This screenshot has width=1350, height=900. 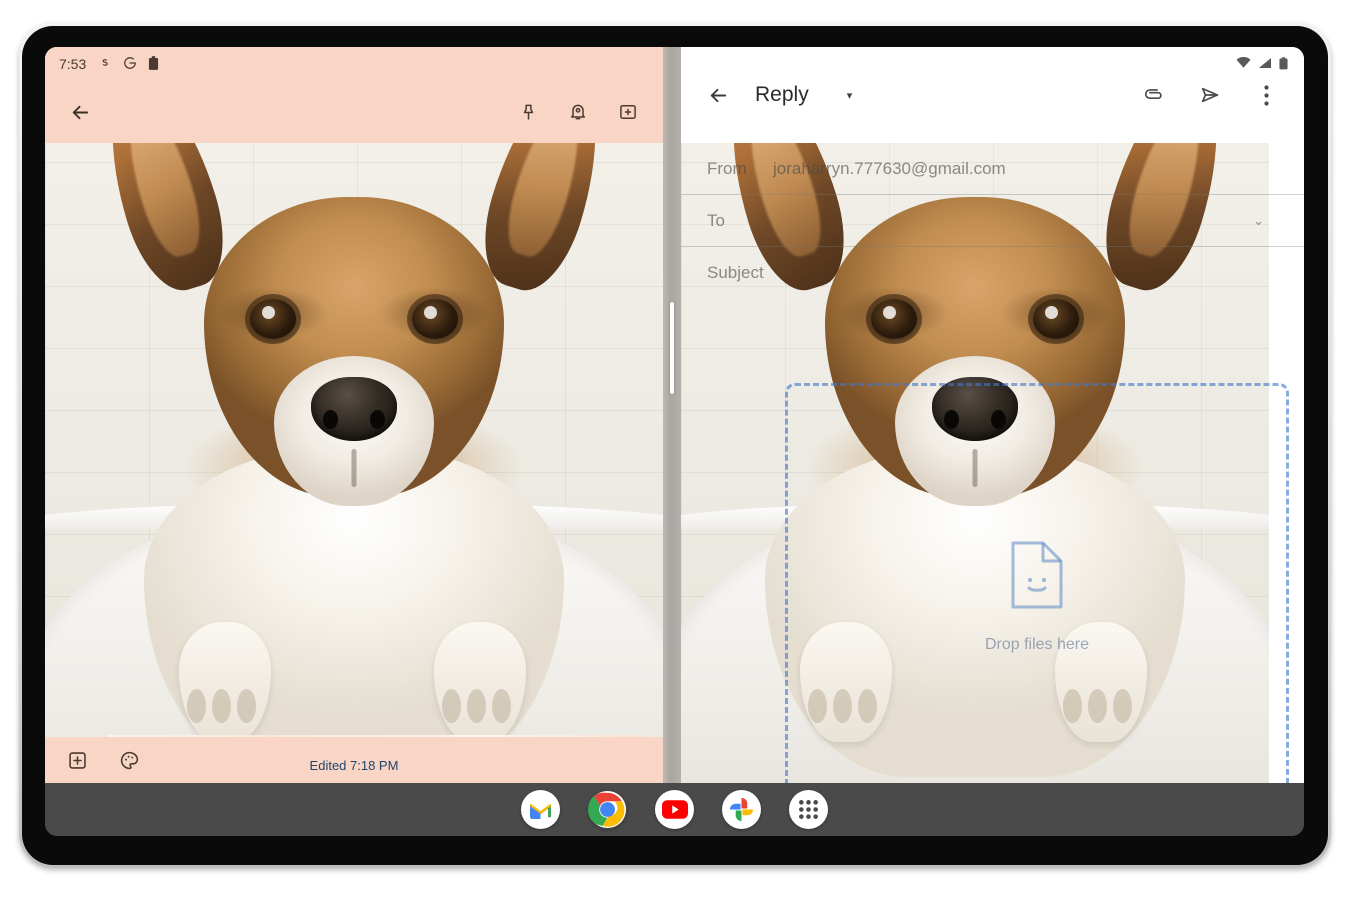 I want to click on to-label: To, so click(x=716, y=220).